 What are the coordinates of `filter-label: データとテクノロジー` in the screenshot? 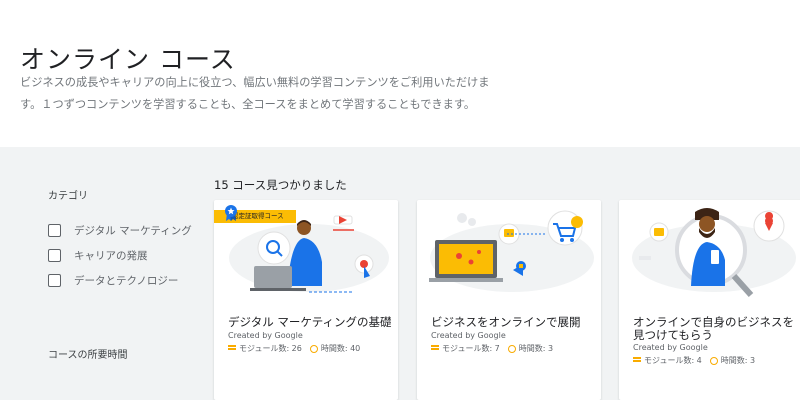 It's located at (126, 281).